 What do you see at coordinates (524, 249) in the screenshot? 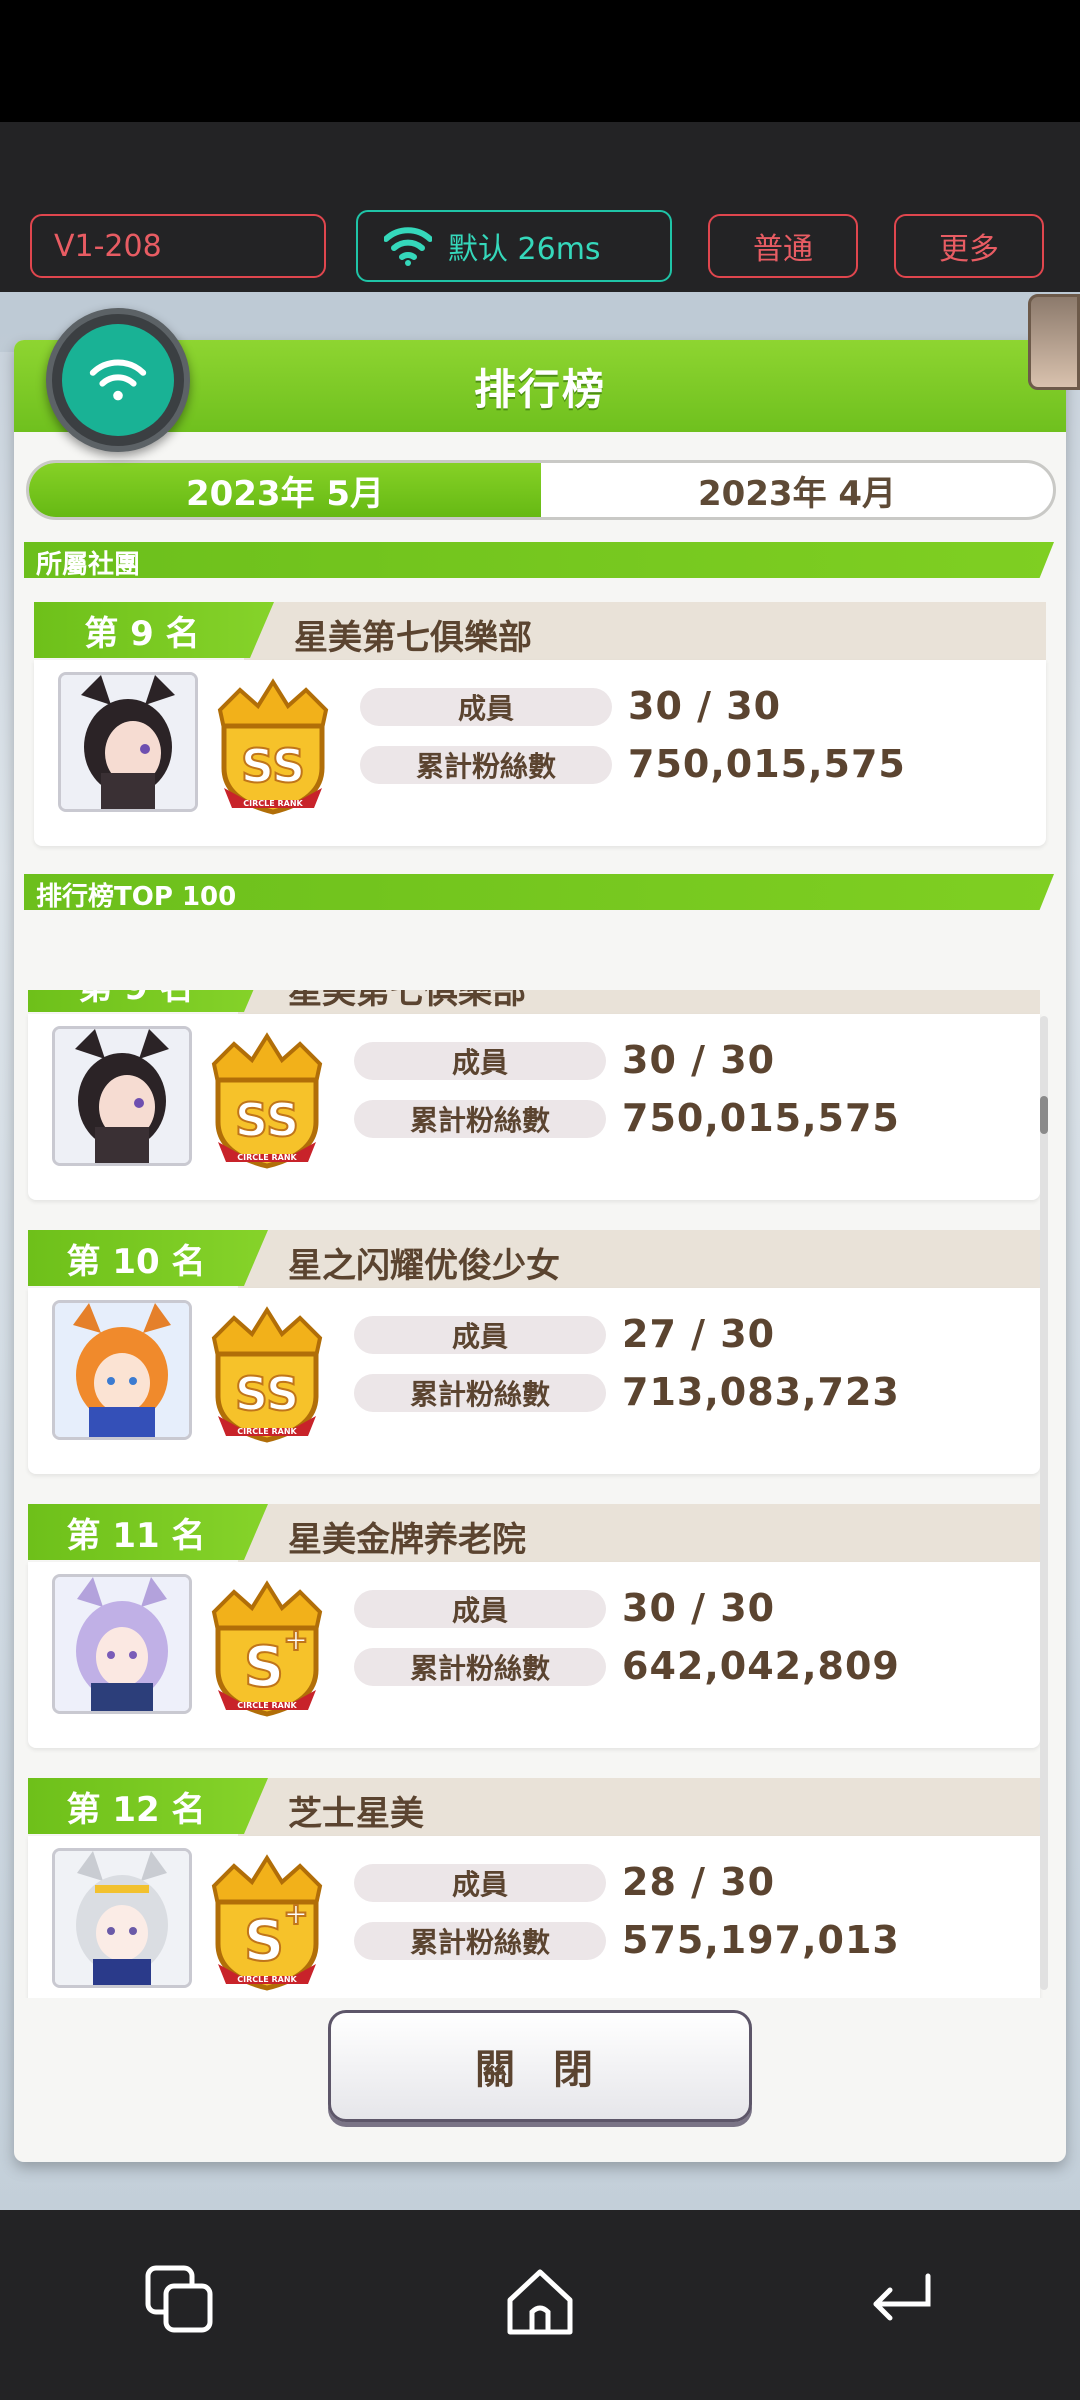
I see `network-label: 默认 26ms` at bounding box center [524, 249].